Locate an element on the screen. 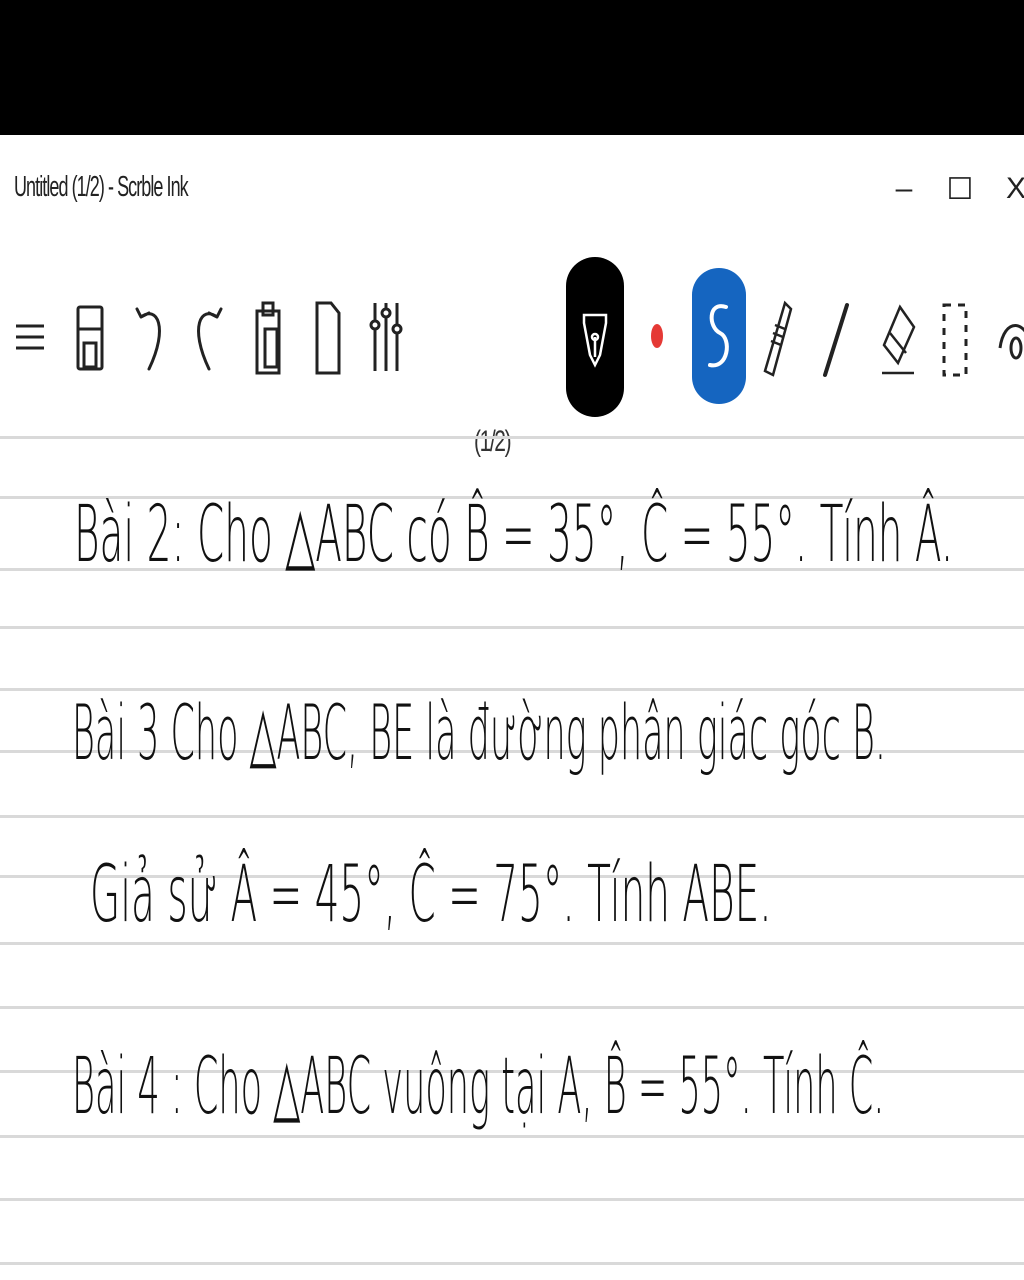 The image size is (1024, 1280). undo-icon is located at coordinates (150, 338).